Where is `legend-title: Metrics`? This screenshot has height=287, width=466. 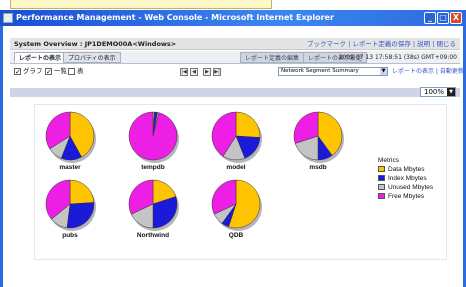
legend-title: Metrics is located at coordinates (388, 160).